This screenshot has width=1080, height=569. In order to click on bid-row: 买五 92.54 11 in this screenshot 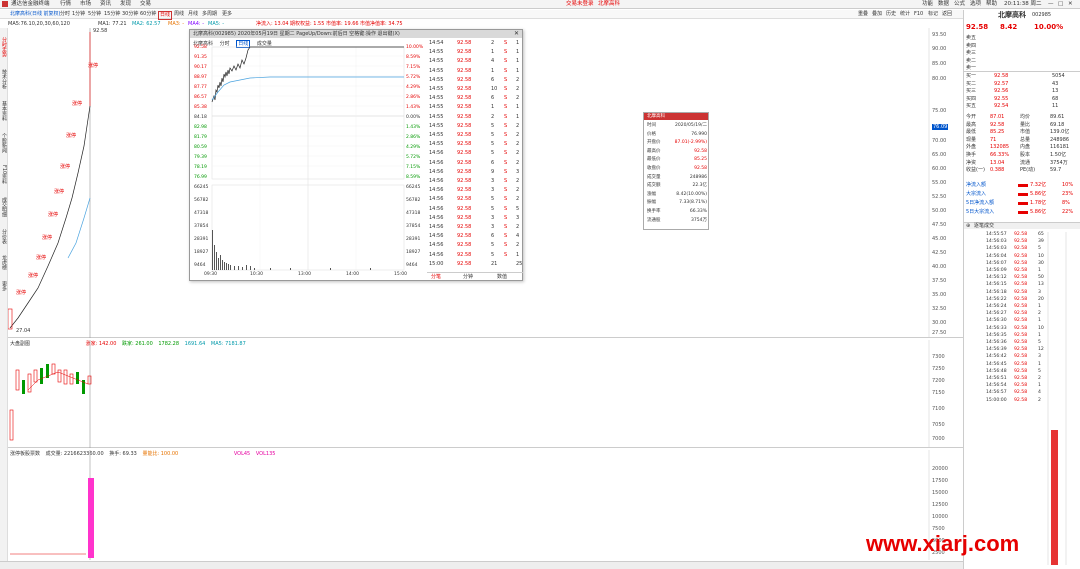, I will do `click(1022, 106)`.